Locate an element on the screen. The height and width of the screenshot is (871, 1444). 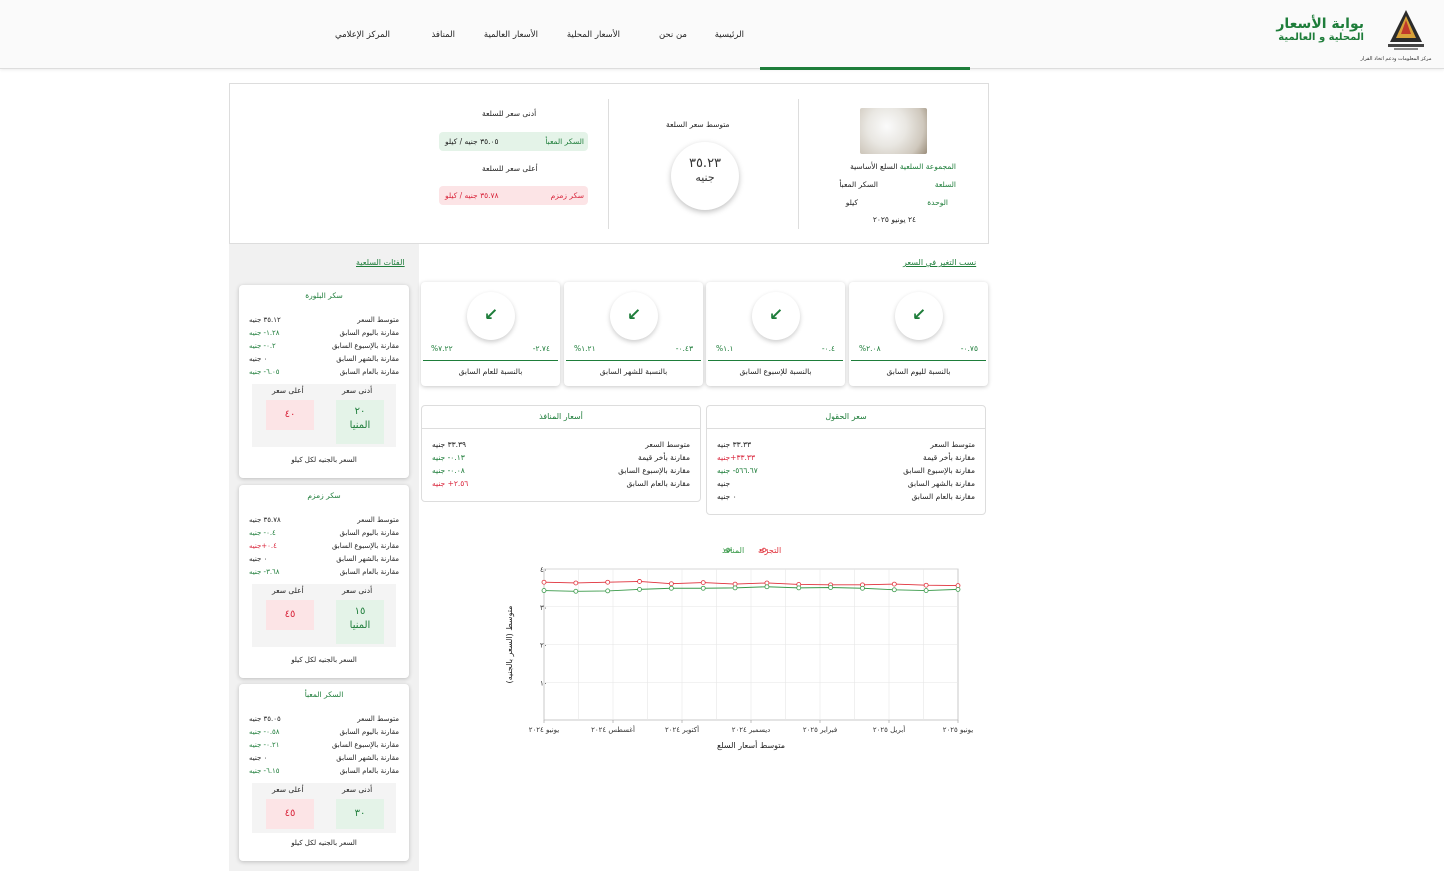
outlet-price-title: أسعار المنافذ is located at coordinates (561, 416).